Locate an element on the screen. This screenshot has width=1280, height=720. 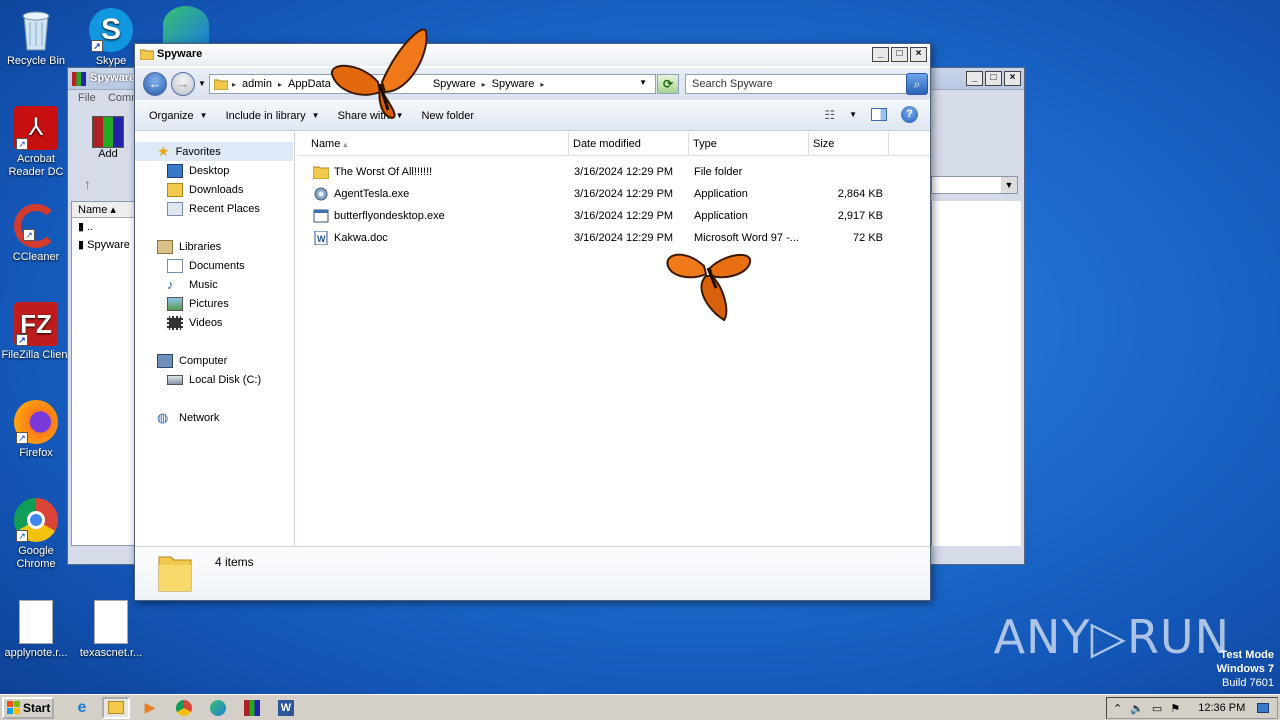
nav-videos: Videos is located at coordinates (214, 322).